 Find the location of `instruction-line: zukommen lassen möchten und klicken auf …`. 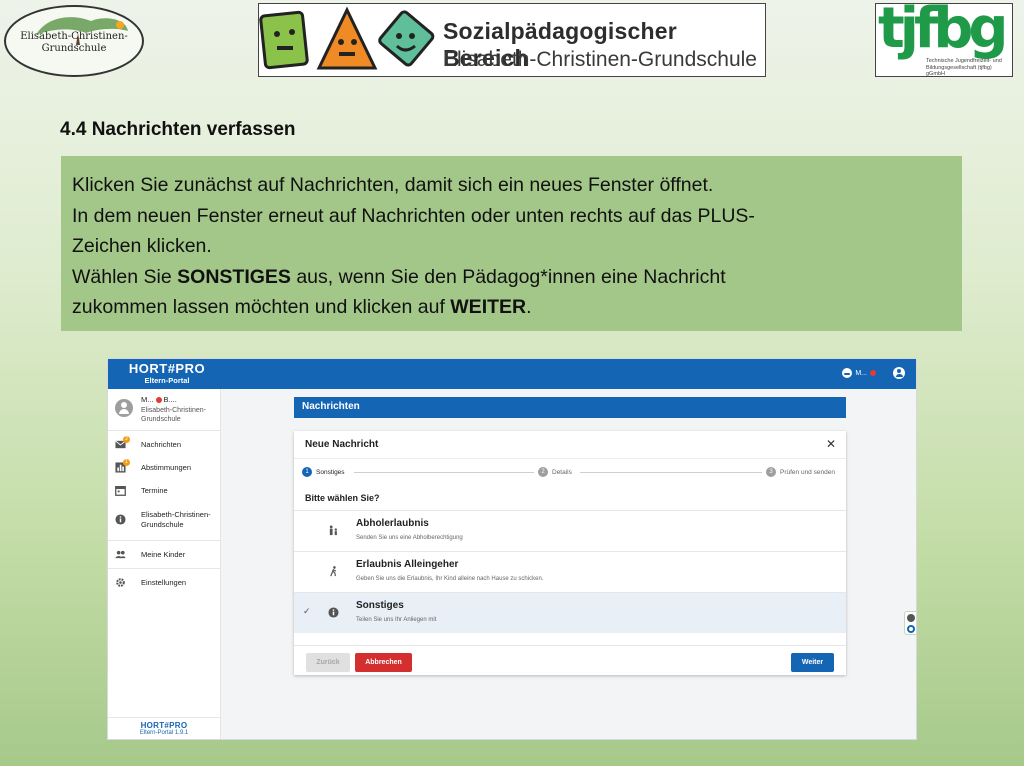

instruction-line: zukommen lassen möchten und klicken auf … is located at coordinates (302, 307).